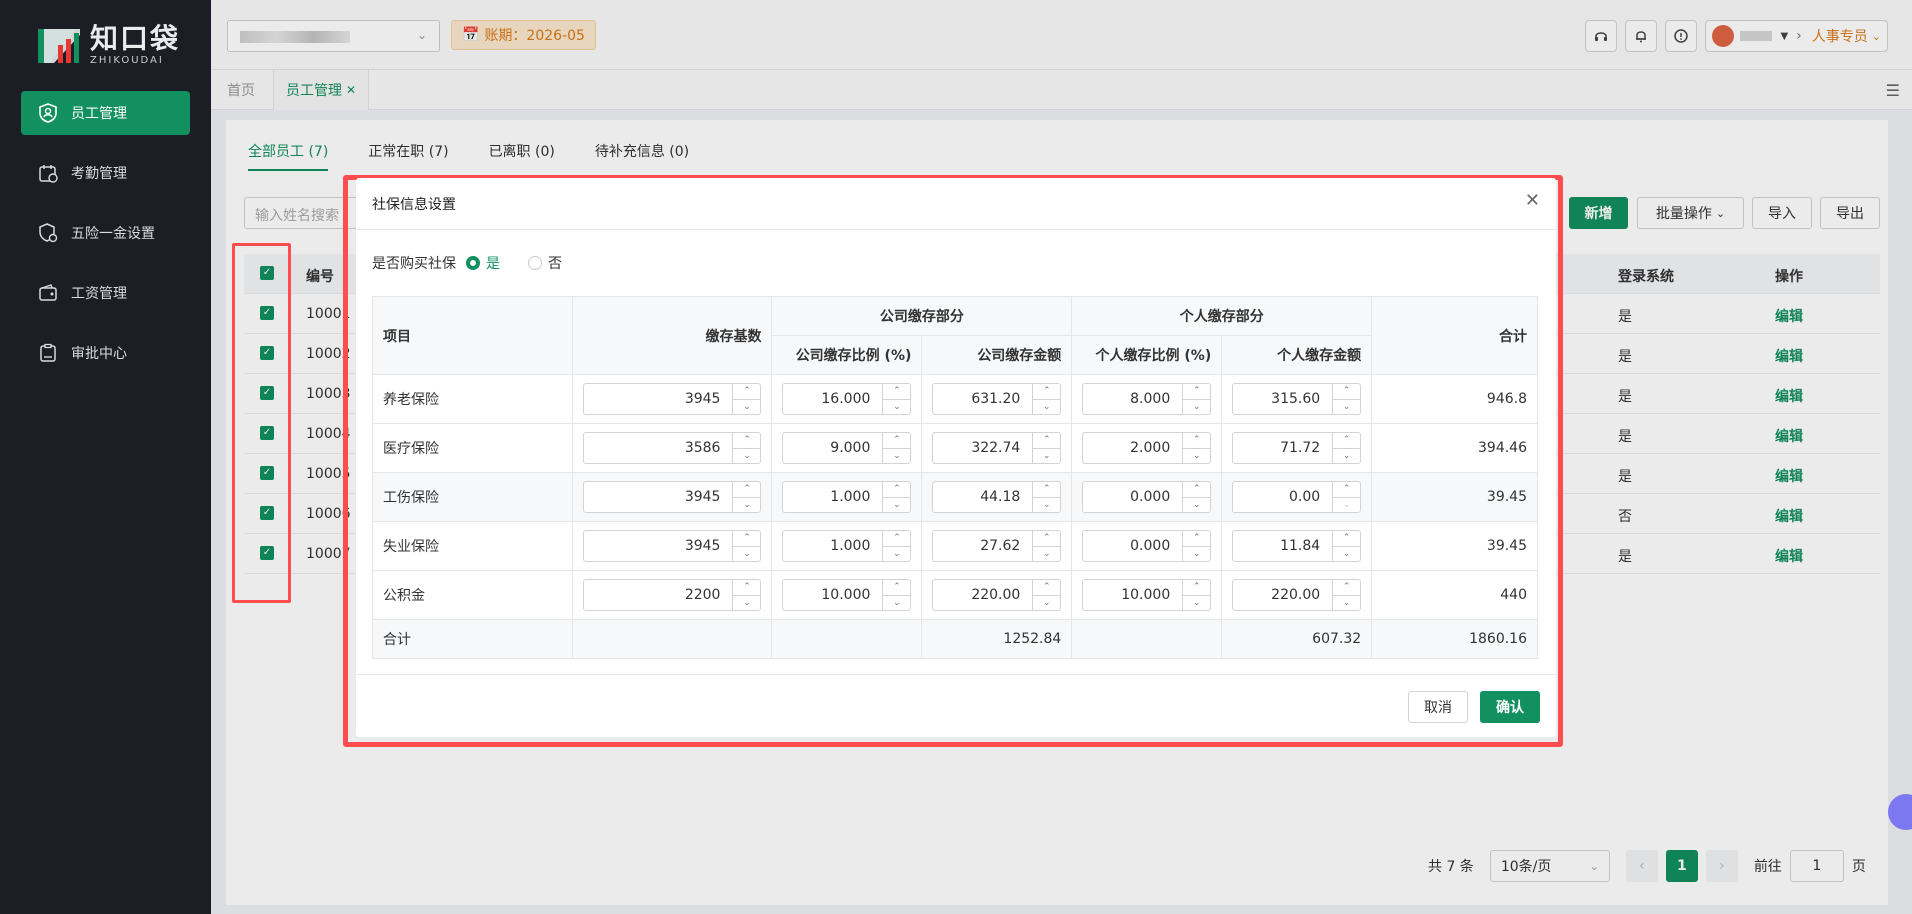 This screenshot has width=1912, height=914. Describe the element at coordinates (672, 448) in the screenshot. I see `base-stepper: 3586 ⌃ ⌄` at that location.